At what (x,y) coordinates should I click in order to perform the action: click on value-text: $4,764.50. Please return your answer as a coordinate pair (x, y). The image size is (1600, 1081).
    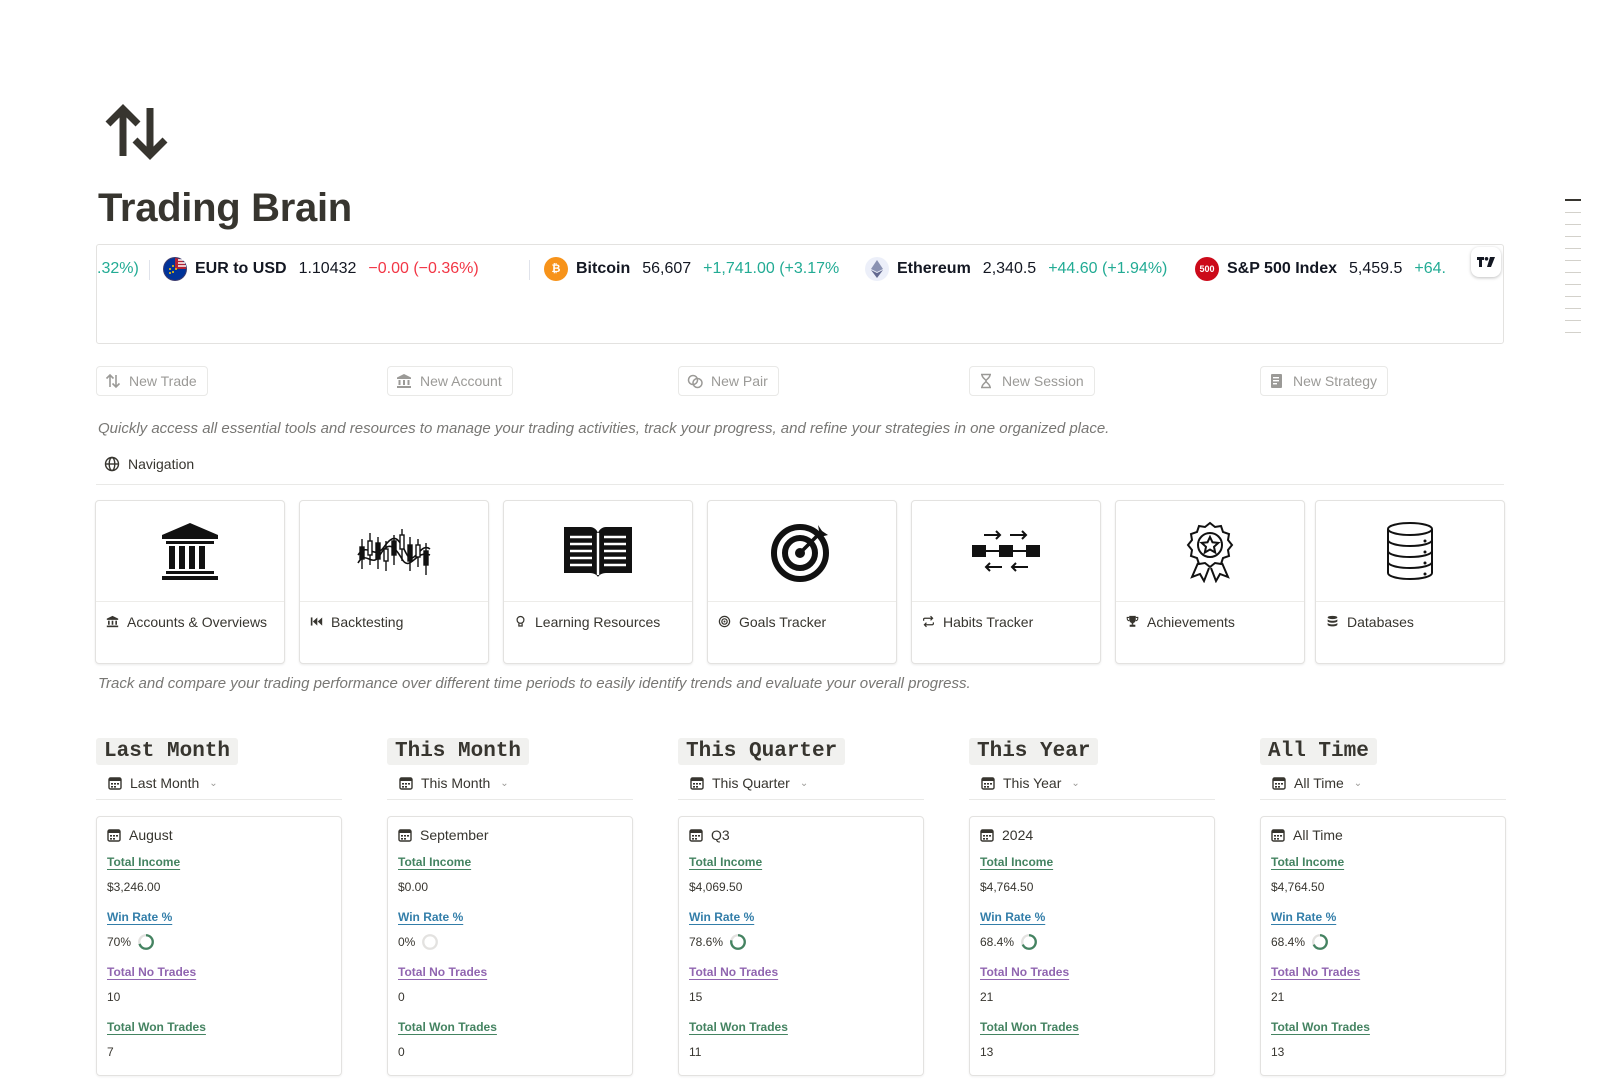
    Looking at the image, I should click on (1007, 887).